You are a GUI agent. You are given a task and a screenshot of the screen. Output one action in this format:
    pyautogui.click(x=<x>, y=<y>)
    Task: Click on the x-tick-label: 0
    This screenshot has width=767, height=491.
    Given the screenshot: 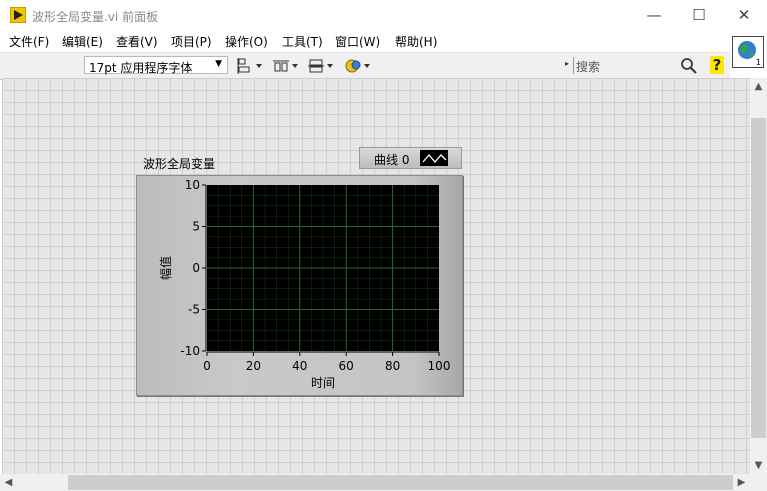 What is the action you would take?
    pyautogui.click(x=207, y=366)
    